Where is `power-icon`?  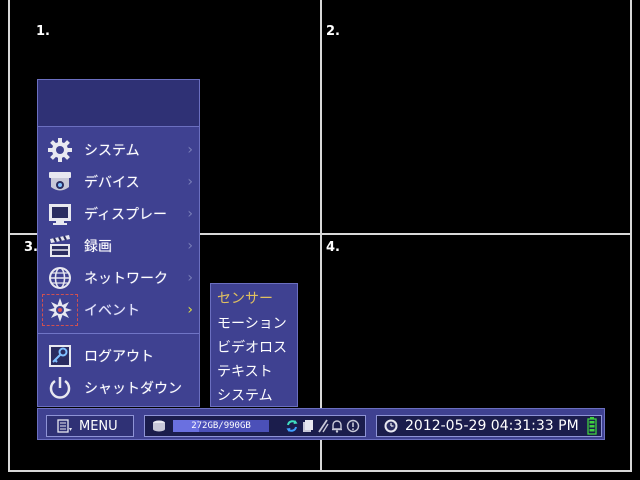 power-icon is located at coordinates (60, 388).